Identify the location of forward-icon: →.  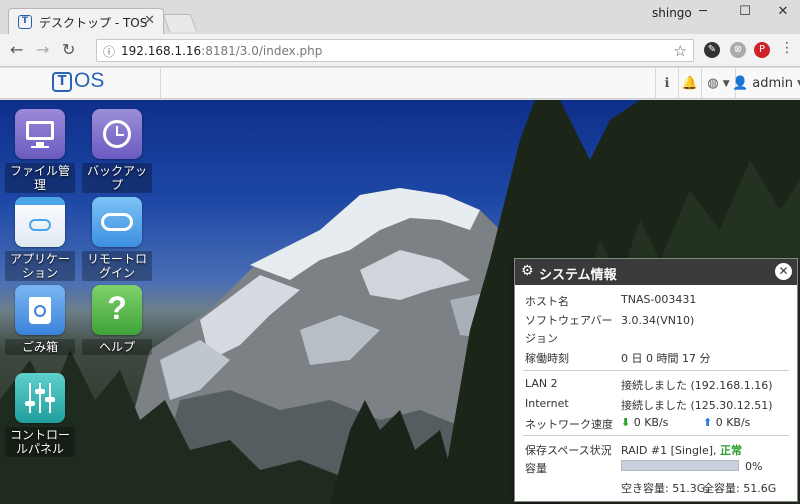
(42, 49).